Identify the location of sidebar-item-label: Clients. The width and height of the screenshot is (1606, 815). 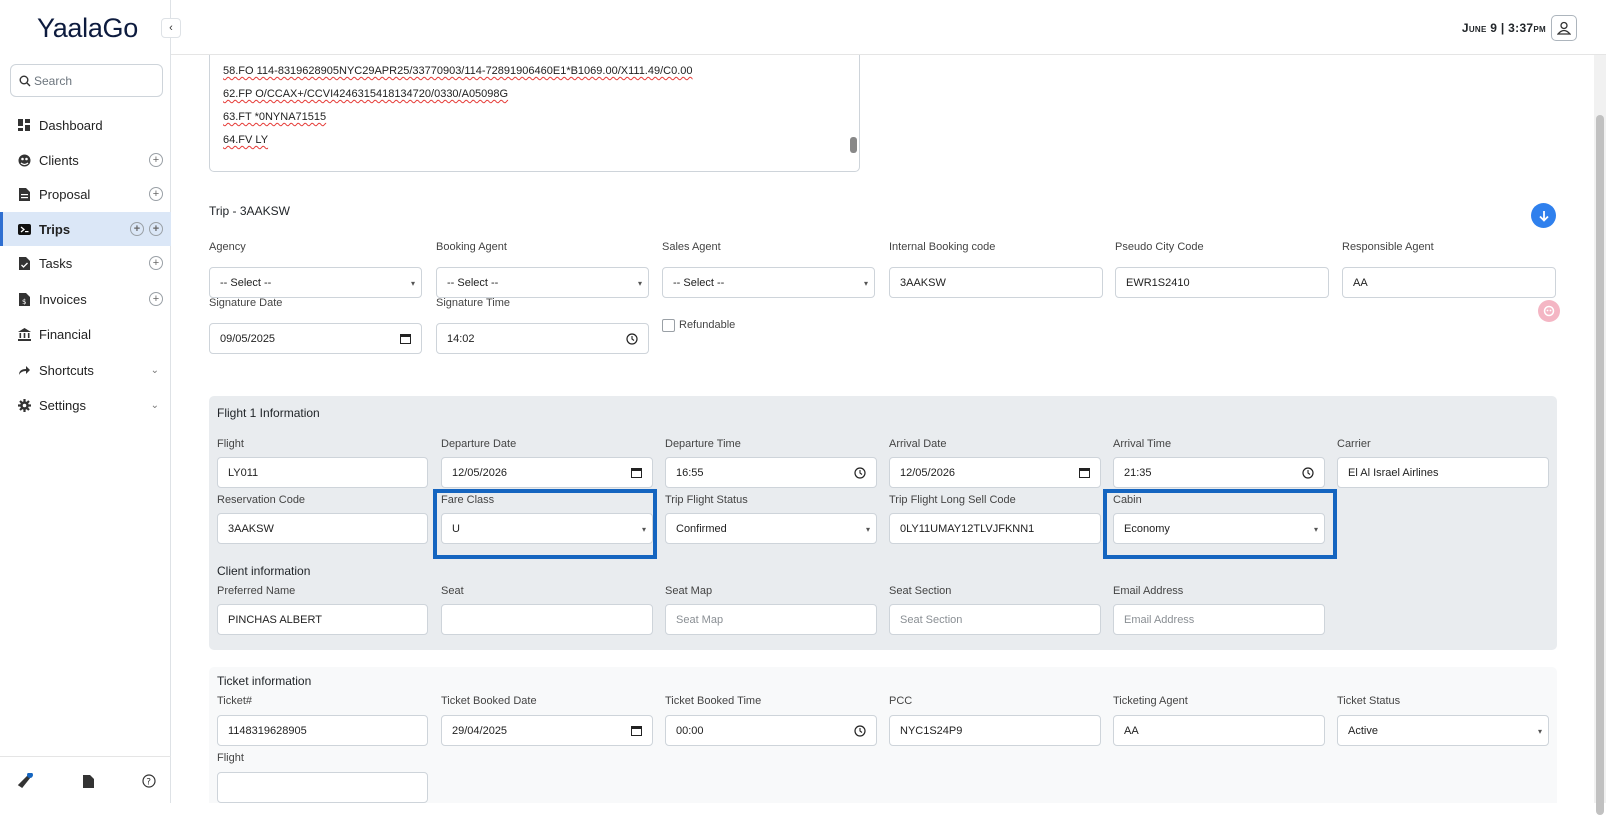
(59, 160).